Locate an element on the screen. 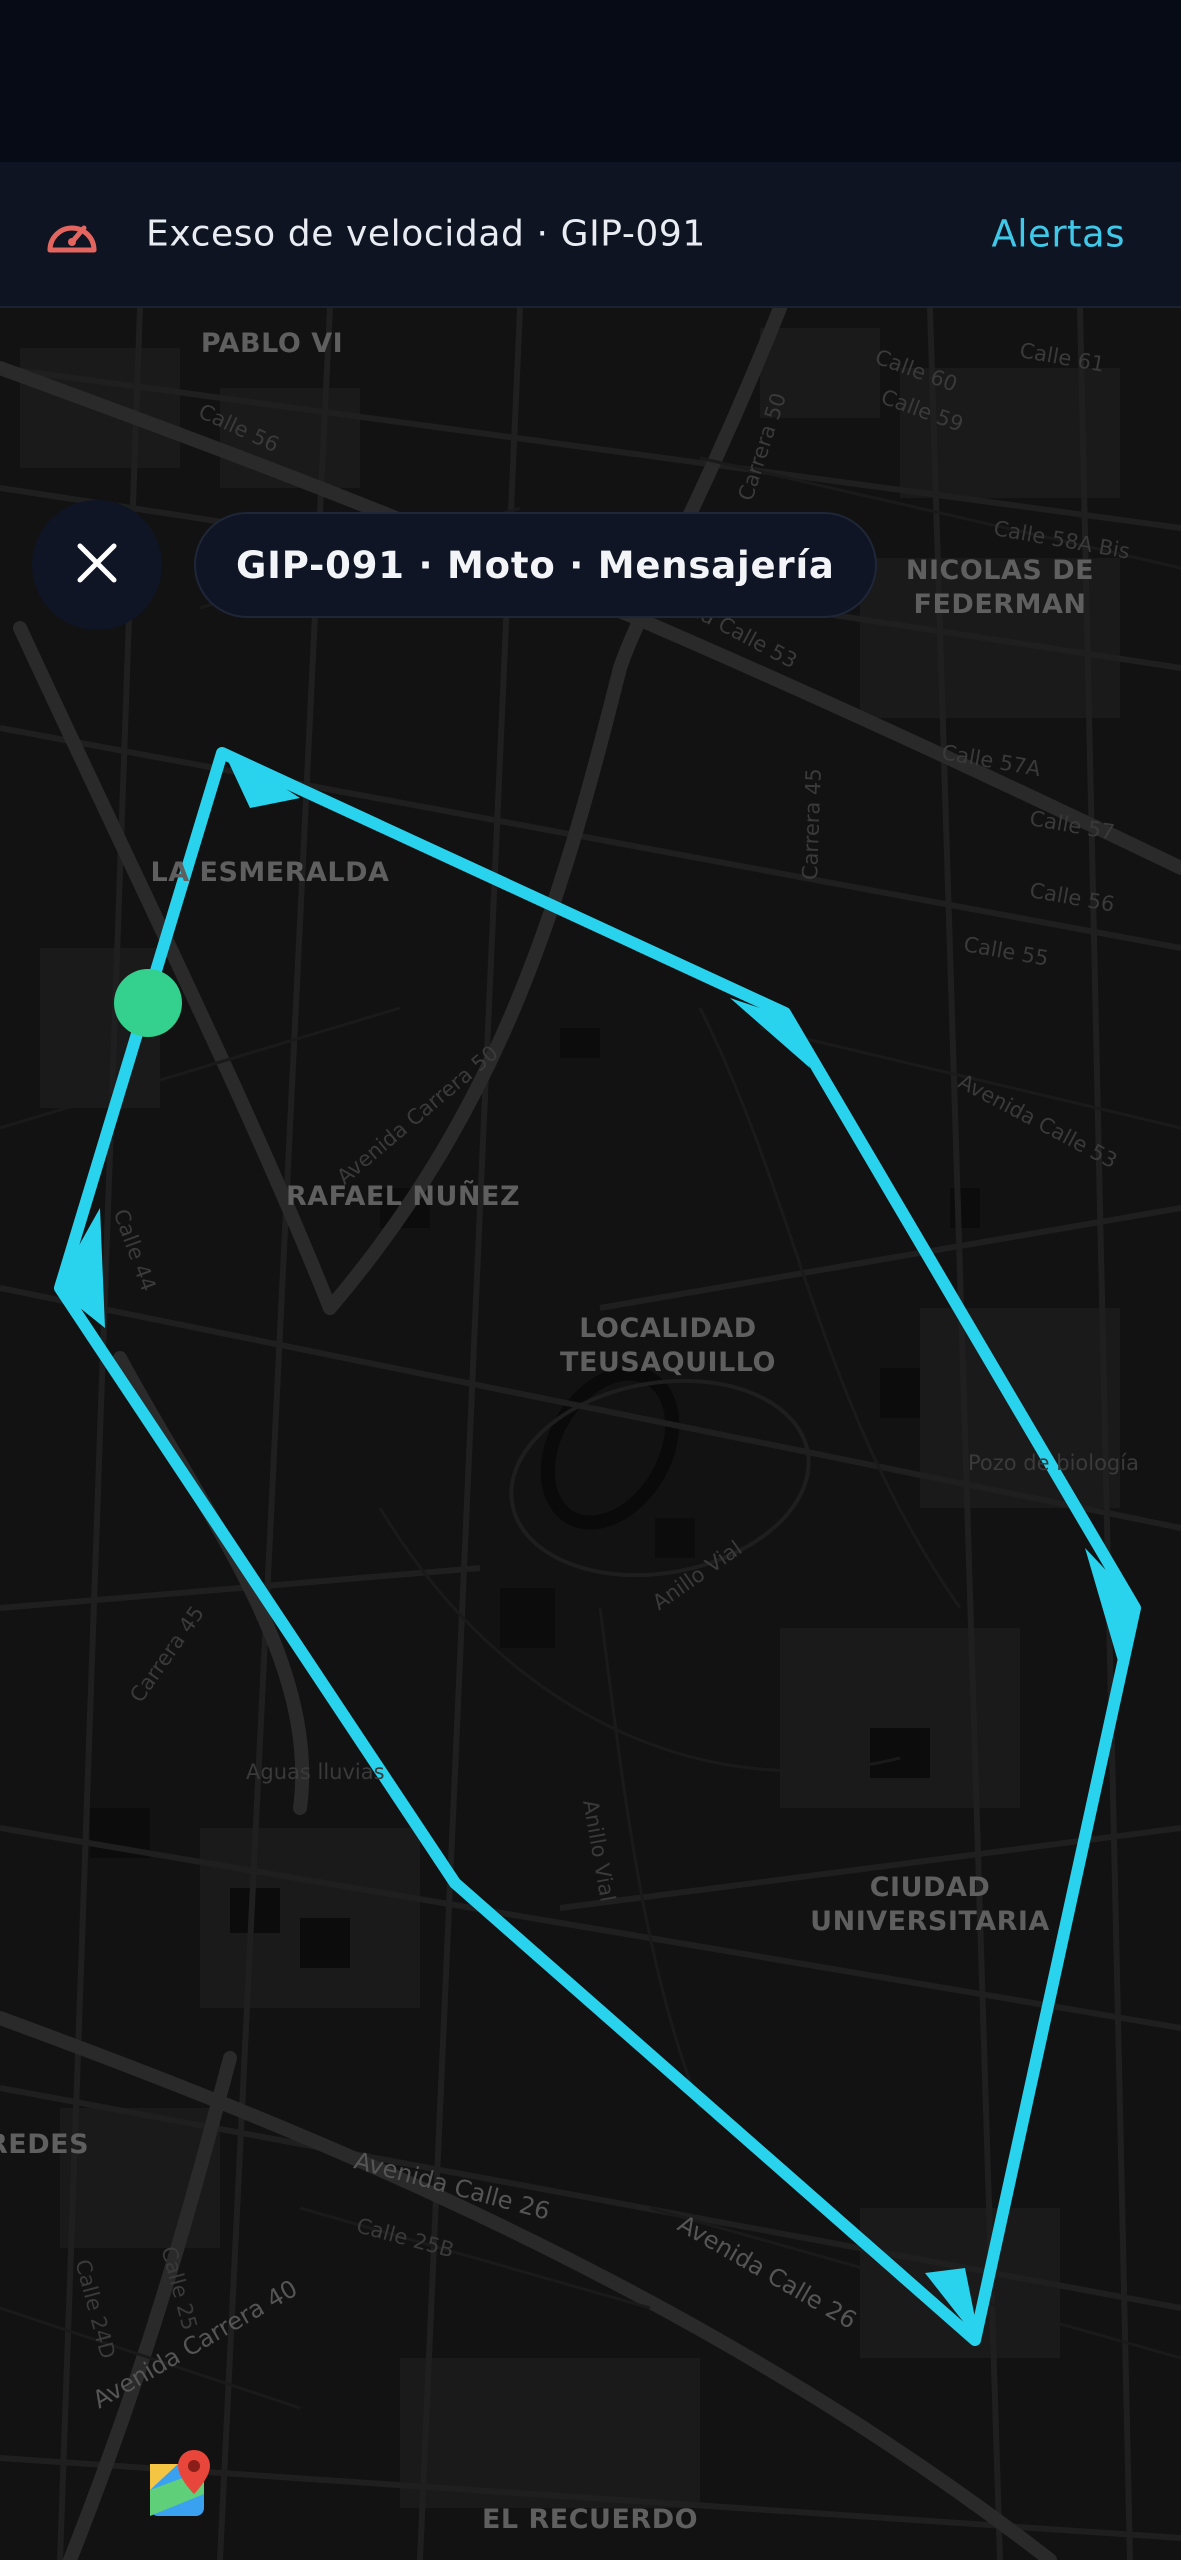  street-label: Aguas lluvias is located at coordinates (315, 1772).